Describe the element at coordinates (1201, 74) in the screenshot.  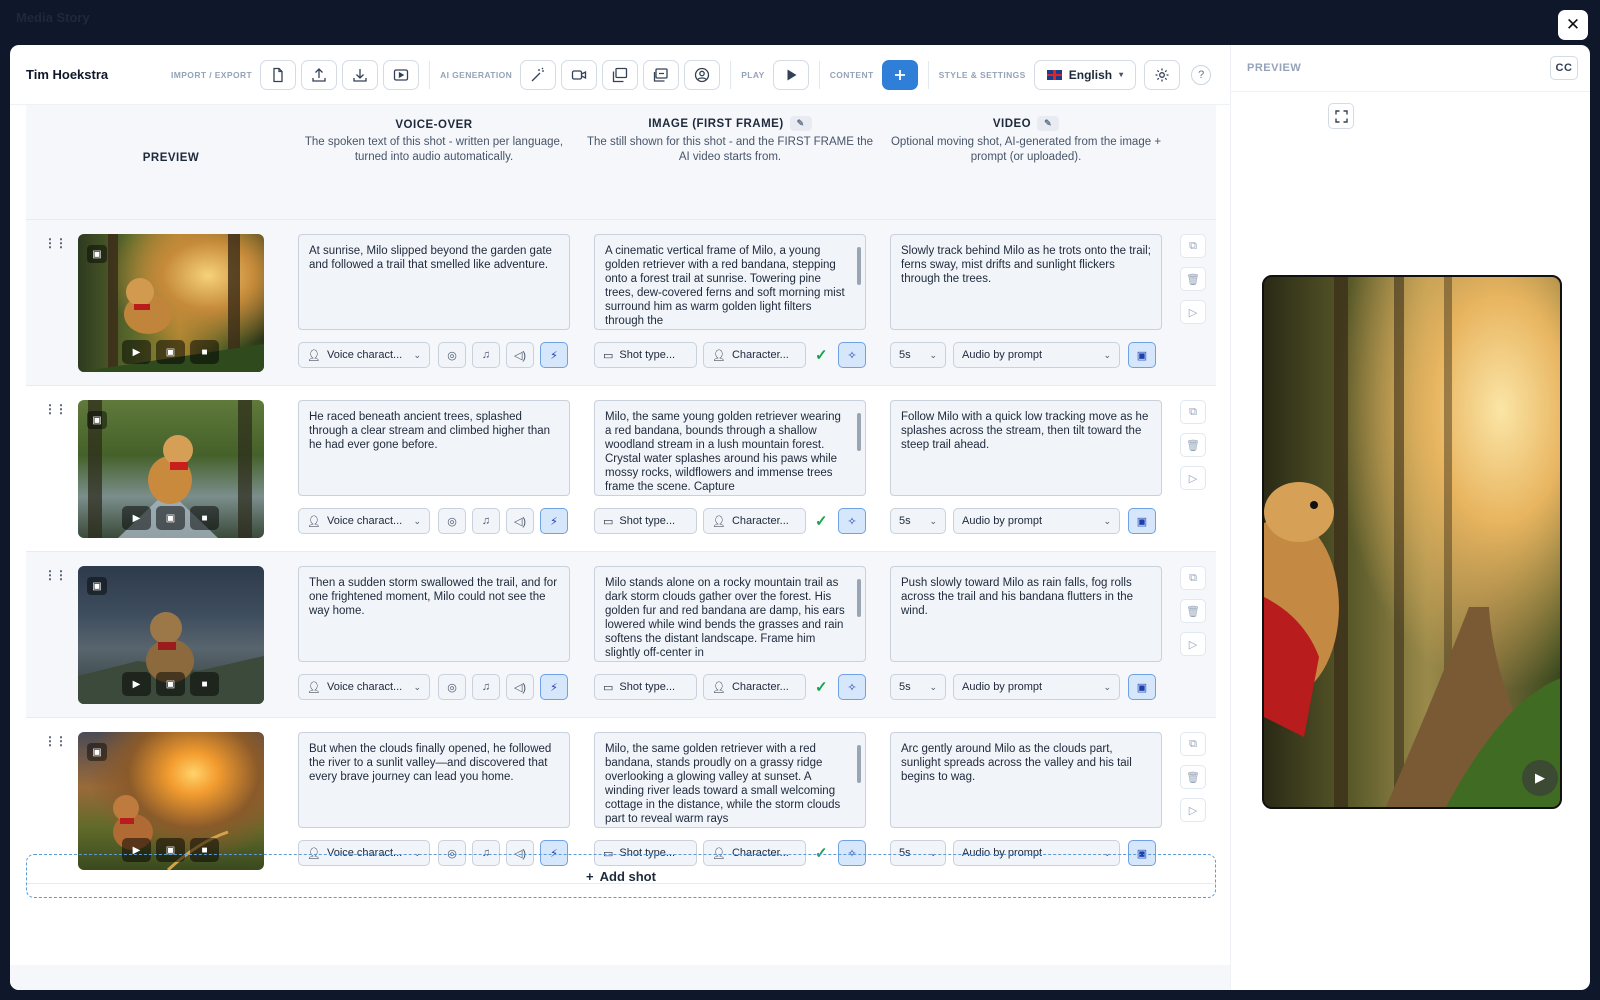
I see `help-button: ?` at that location.